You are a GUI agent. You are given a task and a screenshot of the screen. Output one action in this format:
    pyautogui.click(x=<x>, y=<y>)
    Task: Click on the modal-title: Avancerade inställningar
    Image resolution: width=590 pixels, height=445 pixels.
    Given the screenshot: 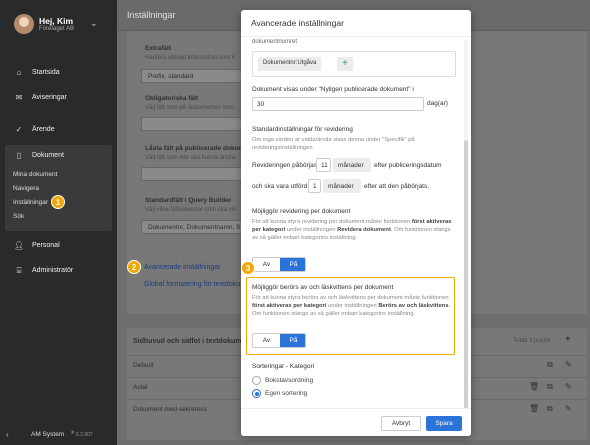 What is the action you would take?
    pyautogui.click(x=297, y=23)
    